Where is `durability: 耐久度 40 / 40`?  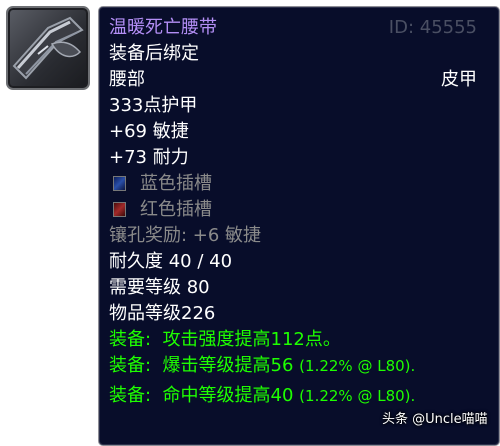 durability: 耐久度 40 / 40 is located at coordinates (171, 261).